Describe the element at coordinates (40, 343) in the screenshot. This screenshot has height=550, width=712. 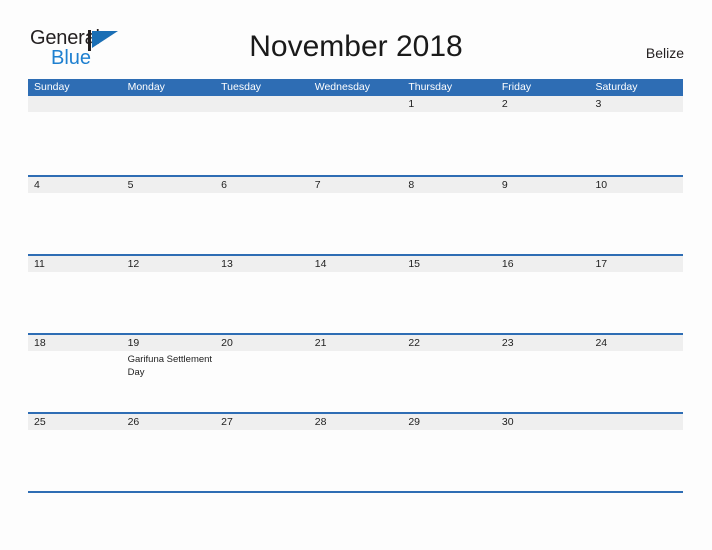
I see `day-number: 18` at that location.